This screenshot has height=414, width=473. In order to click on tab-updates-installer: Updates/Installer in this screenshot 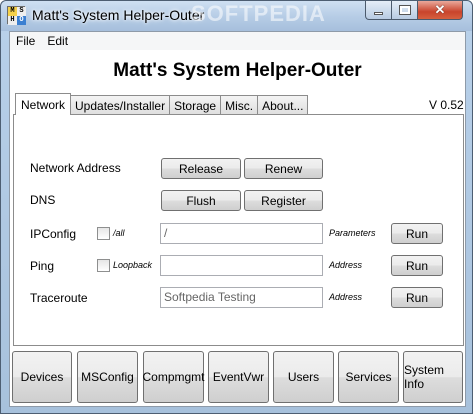, I will do `click(120, 105)`.